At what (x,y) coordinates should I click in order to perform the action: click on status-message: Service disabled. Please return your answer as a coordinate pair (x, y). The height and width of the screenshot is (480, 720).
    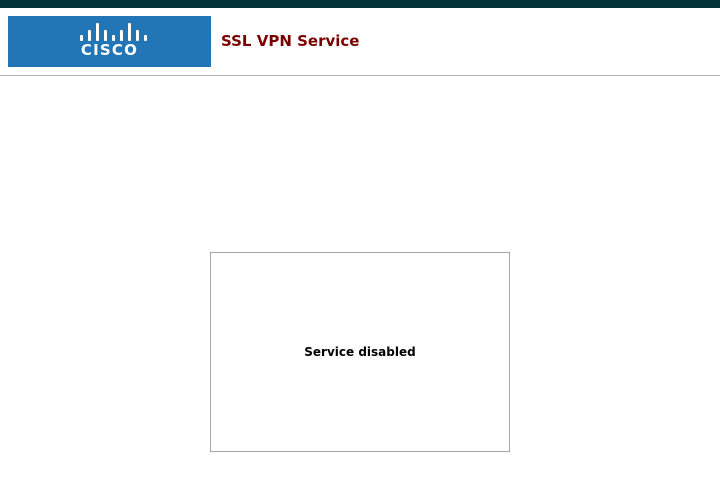
    Looking at the image, I should click on (360, 352).